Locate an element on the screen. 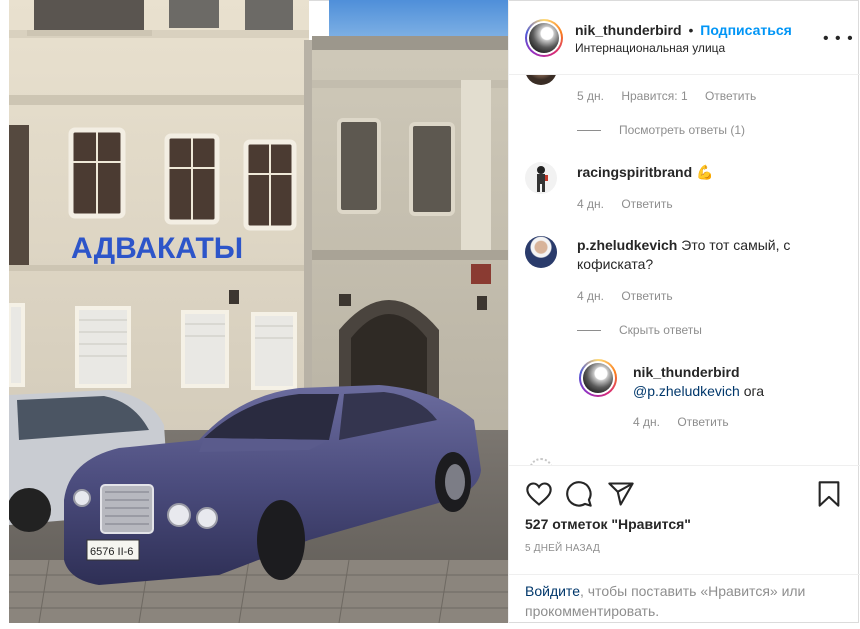 The height and width of the screenshot is (629, 860). racer-figure-icon is located at coordinates (542, 179).